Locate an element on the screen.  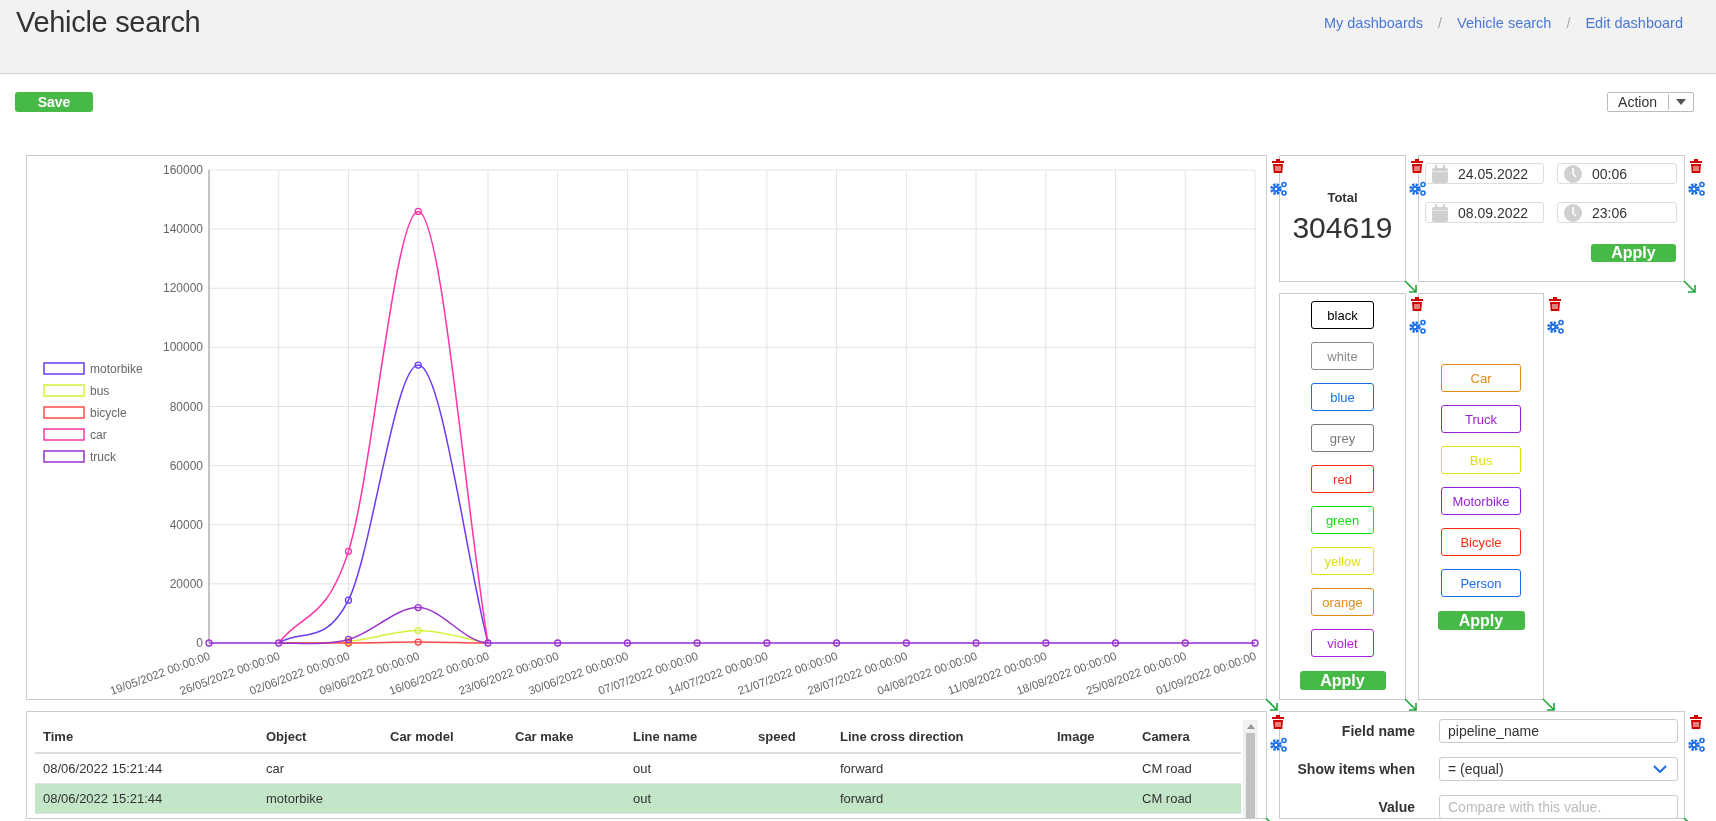
legend-label: truck is located at coordinates (103, 457).